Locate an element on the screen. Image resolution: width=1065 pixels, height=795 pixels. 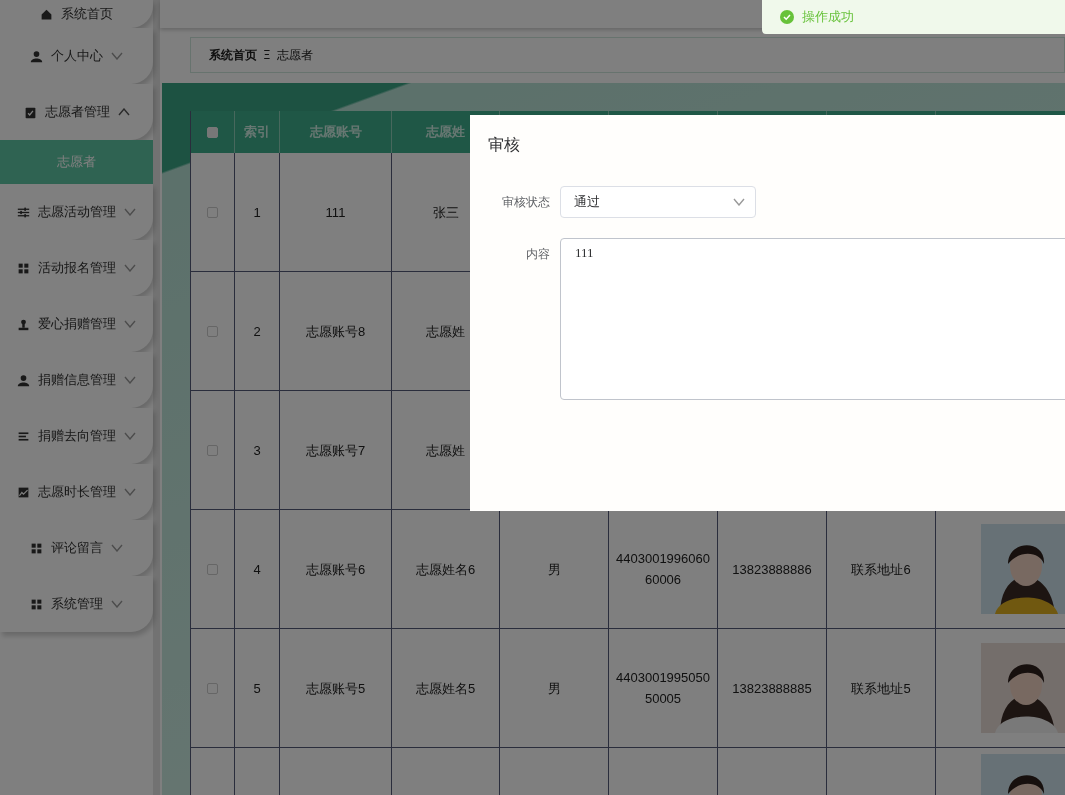
select-all-checkbox is located at coordinates (212, 132).